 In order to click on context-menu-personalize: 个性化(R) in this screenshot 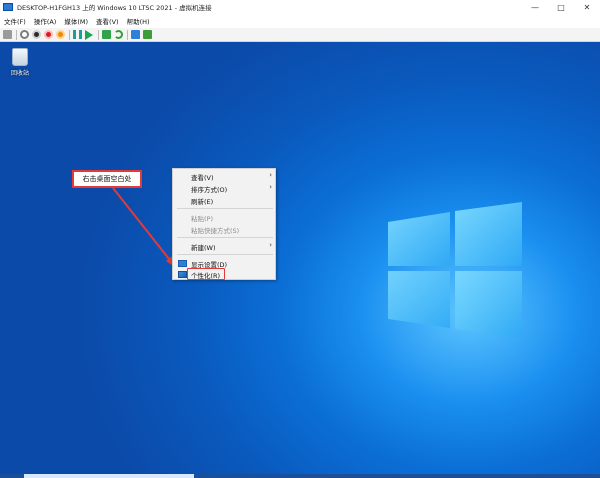, I will do `click(225, 274)`.